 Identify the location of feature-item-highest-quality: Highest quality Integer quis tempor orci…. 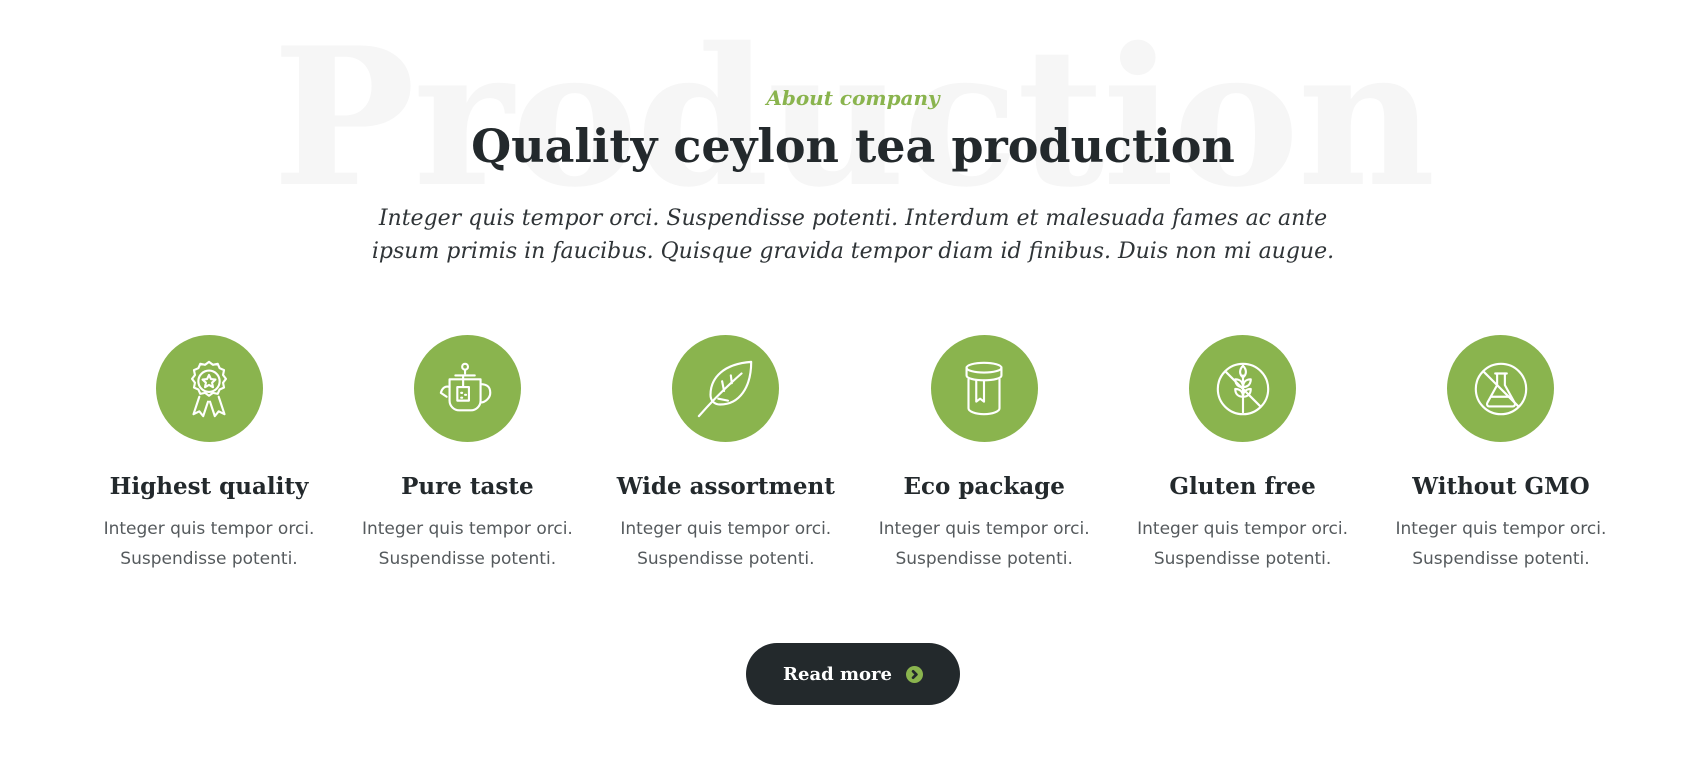
(209, 454).